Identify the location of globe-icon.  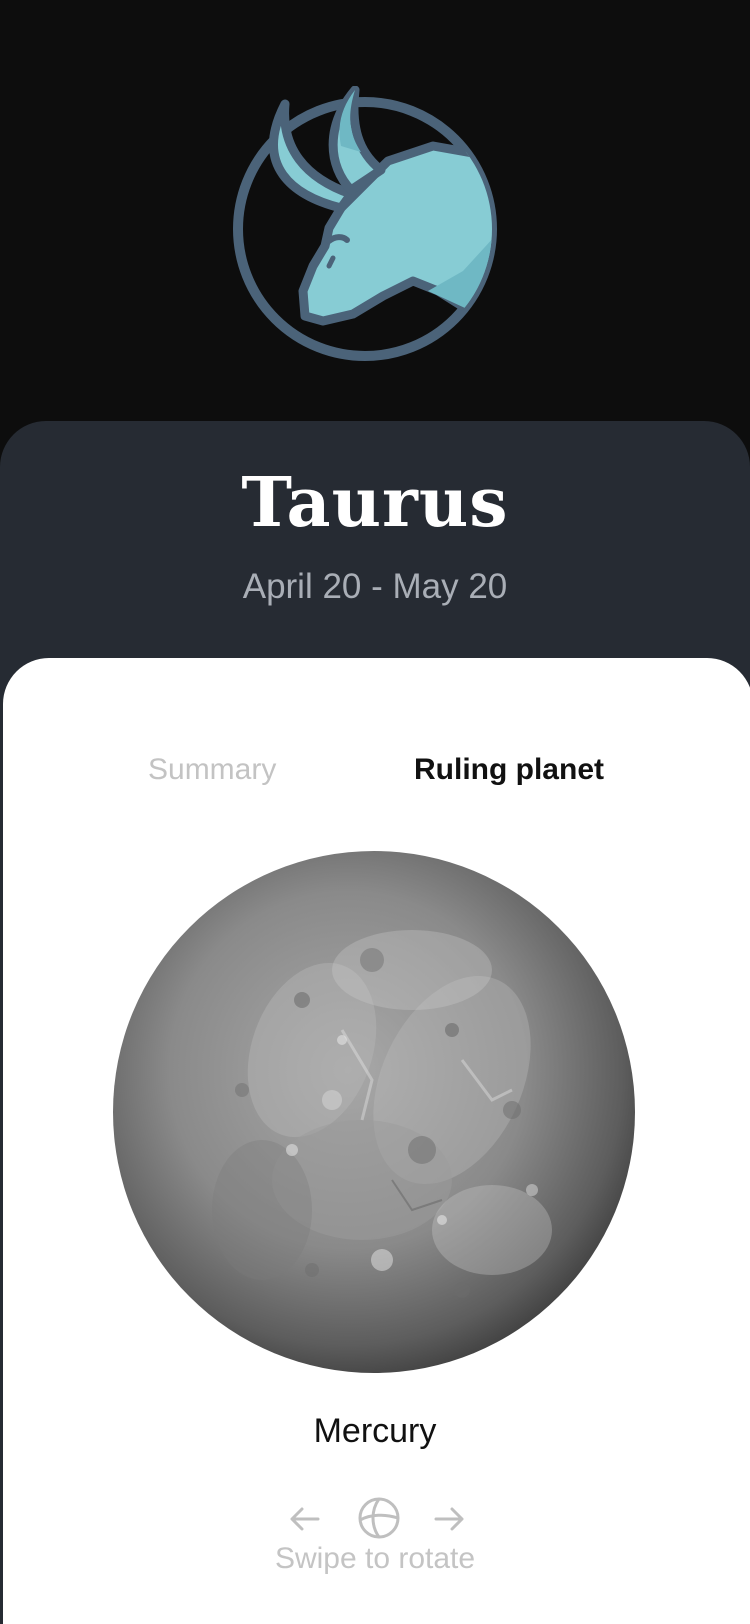
(379, 1520).